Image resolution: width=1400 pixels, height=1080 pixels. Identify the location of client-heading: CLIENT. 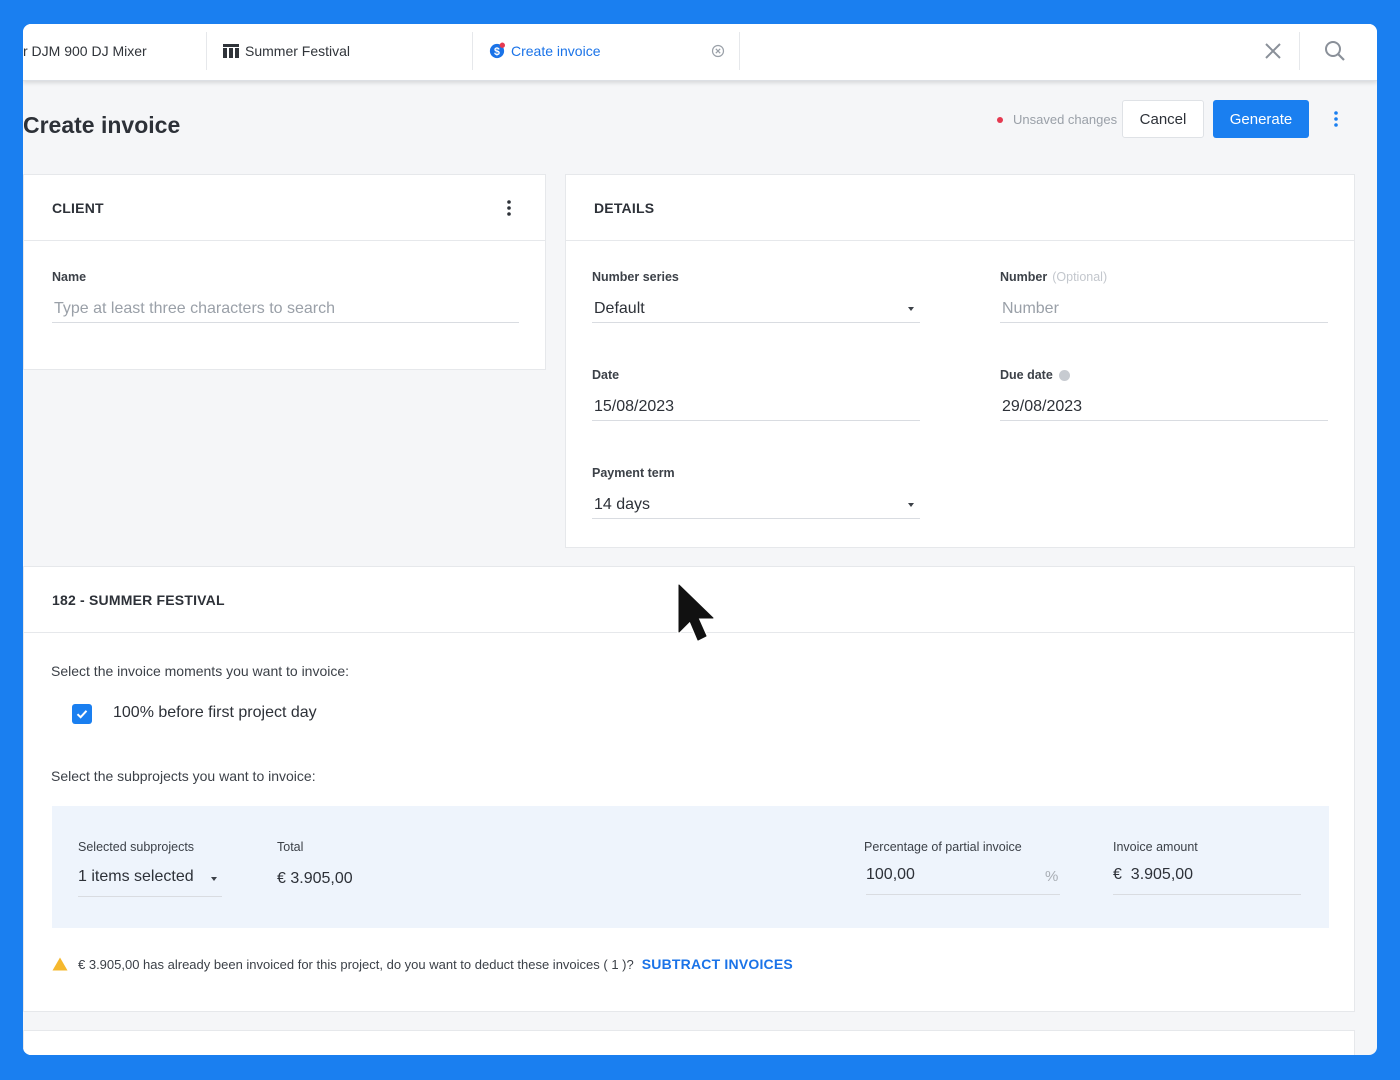
(284, 208).